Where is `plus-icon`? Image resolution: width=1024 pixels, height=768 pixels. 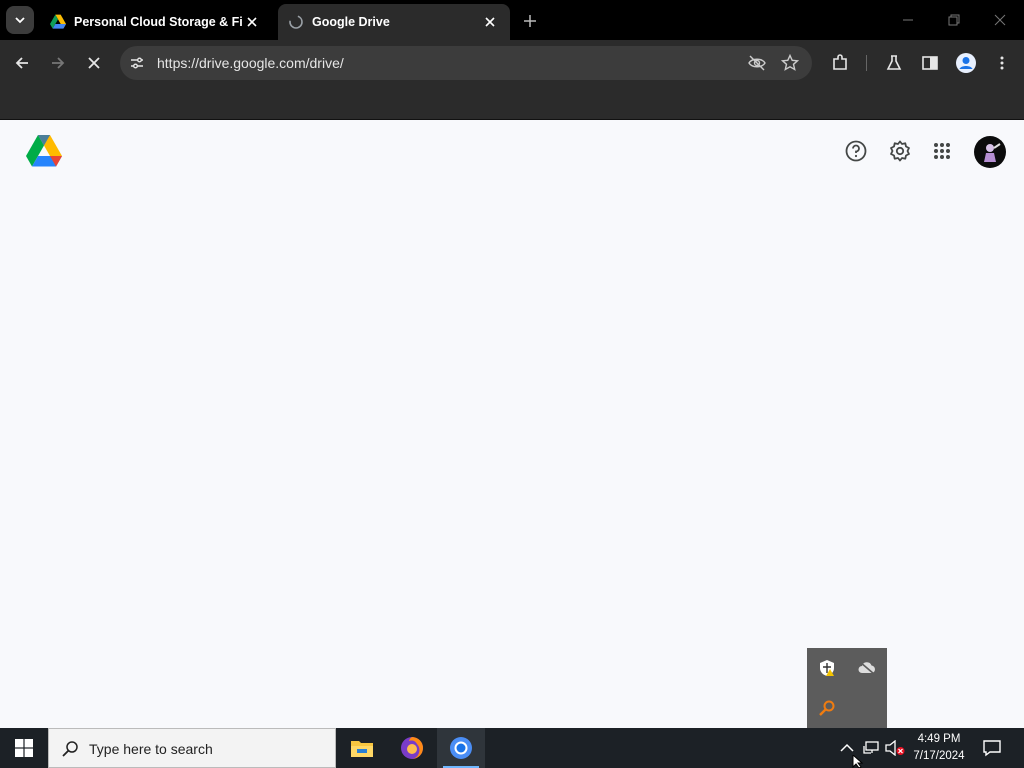
plus-icon is located at coordinates (530, 21).